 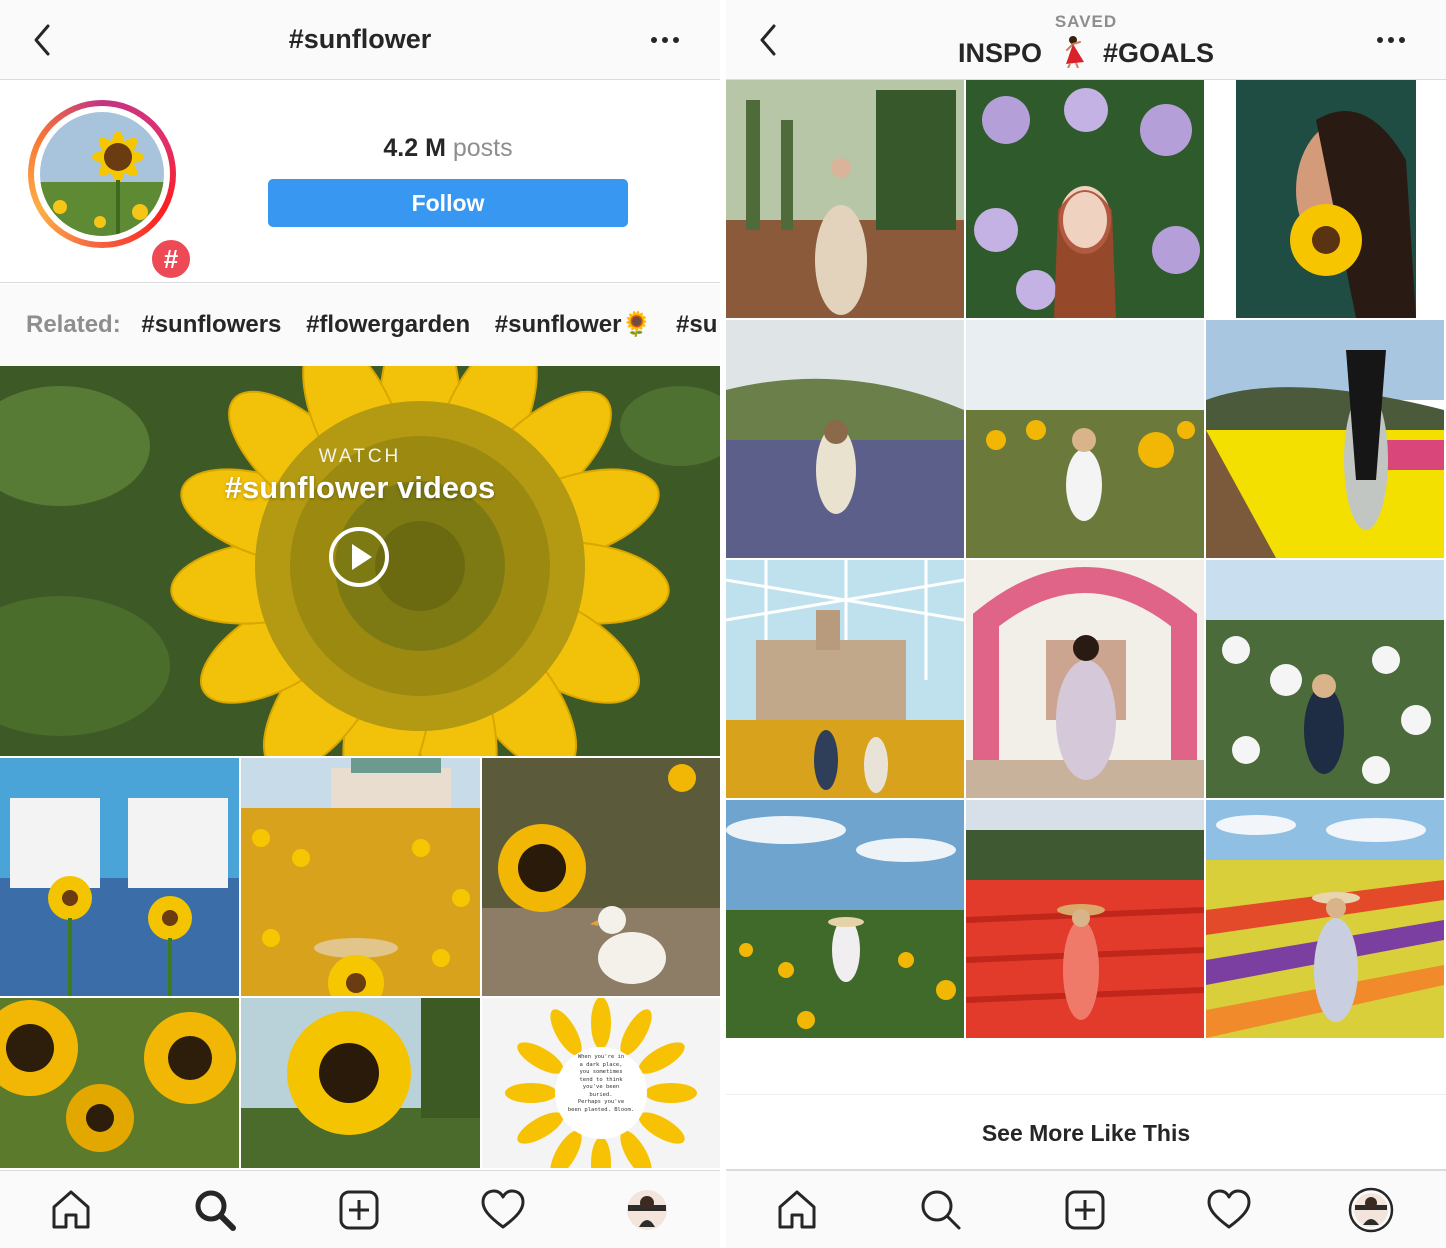 What do you see at coordinates (73, 324) in the screenshot?
I see `related-label: Related:` at bounding box center [73, 324].